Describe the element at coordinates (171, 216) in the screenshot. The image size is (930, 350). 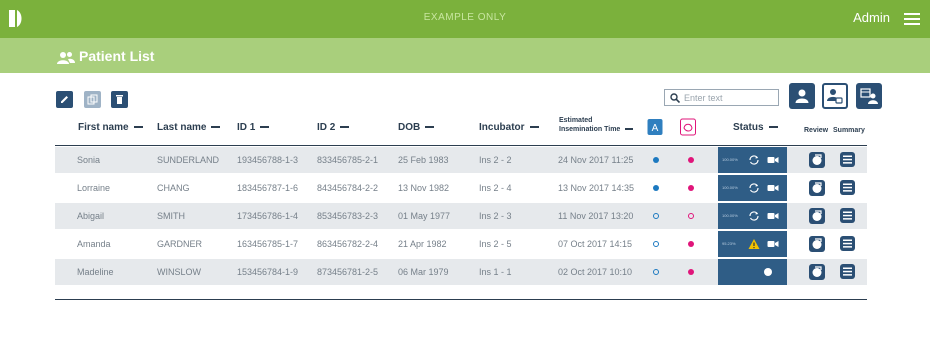
I see `cell-last: SMITH` at that location.